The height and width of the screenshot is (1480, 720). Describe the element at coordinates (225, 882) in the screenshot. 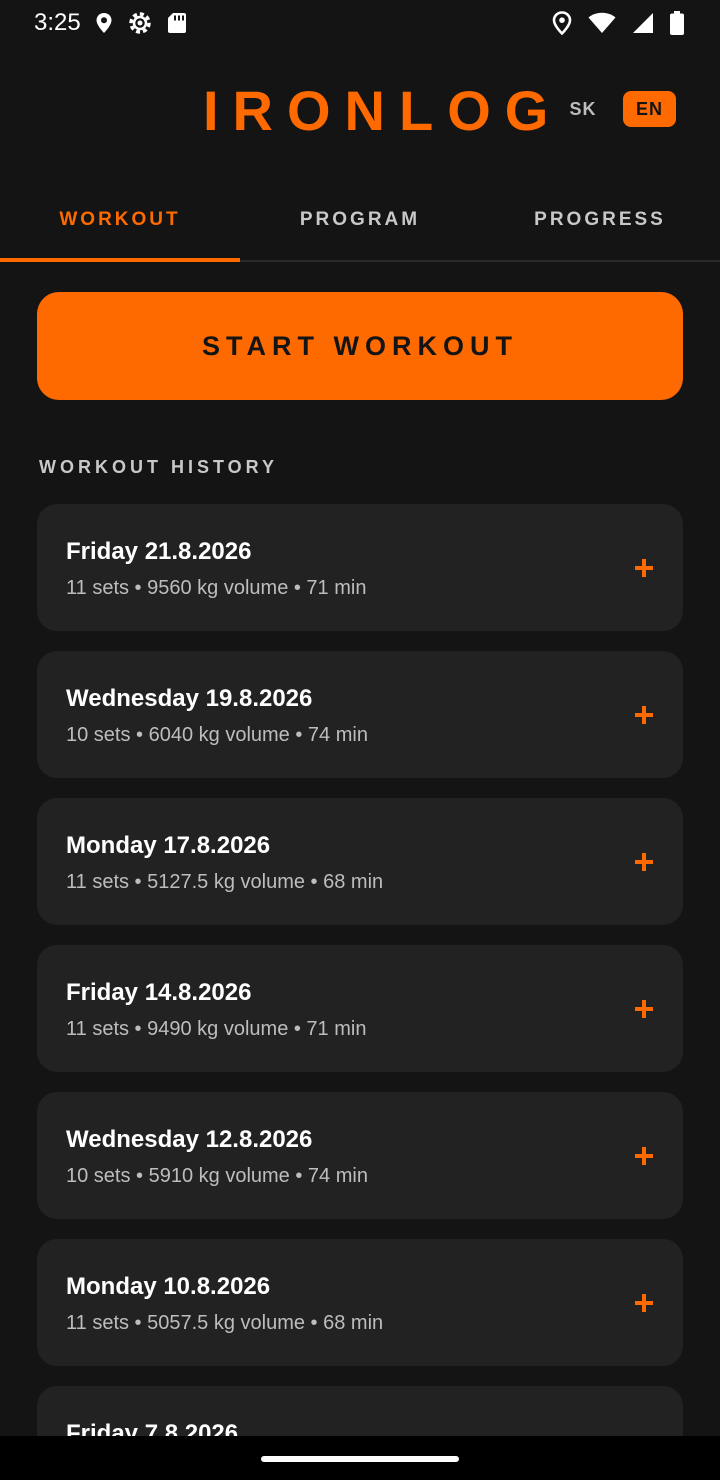

I see `history-item-summary: 11 sets • 5127.5 kg volume • 68 min` at that location.